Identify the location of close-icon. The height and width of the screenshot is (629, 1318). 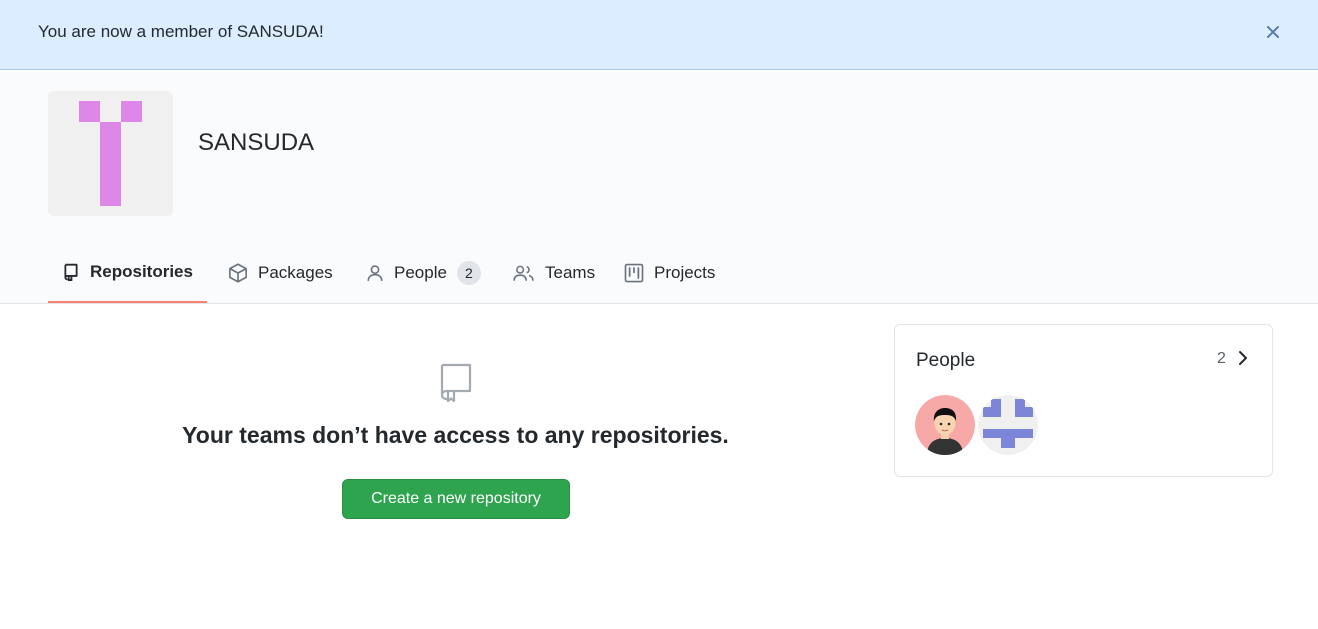
(1273, 32).